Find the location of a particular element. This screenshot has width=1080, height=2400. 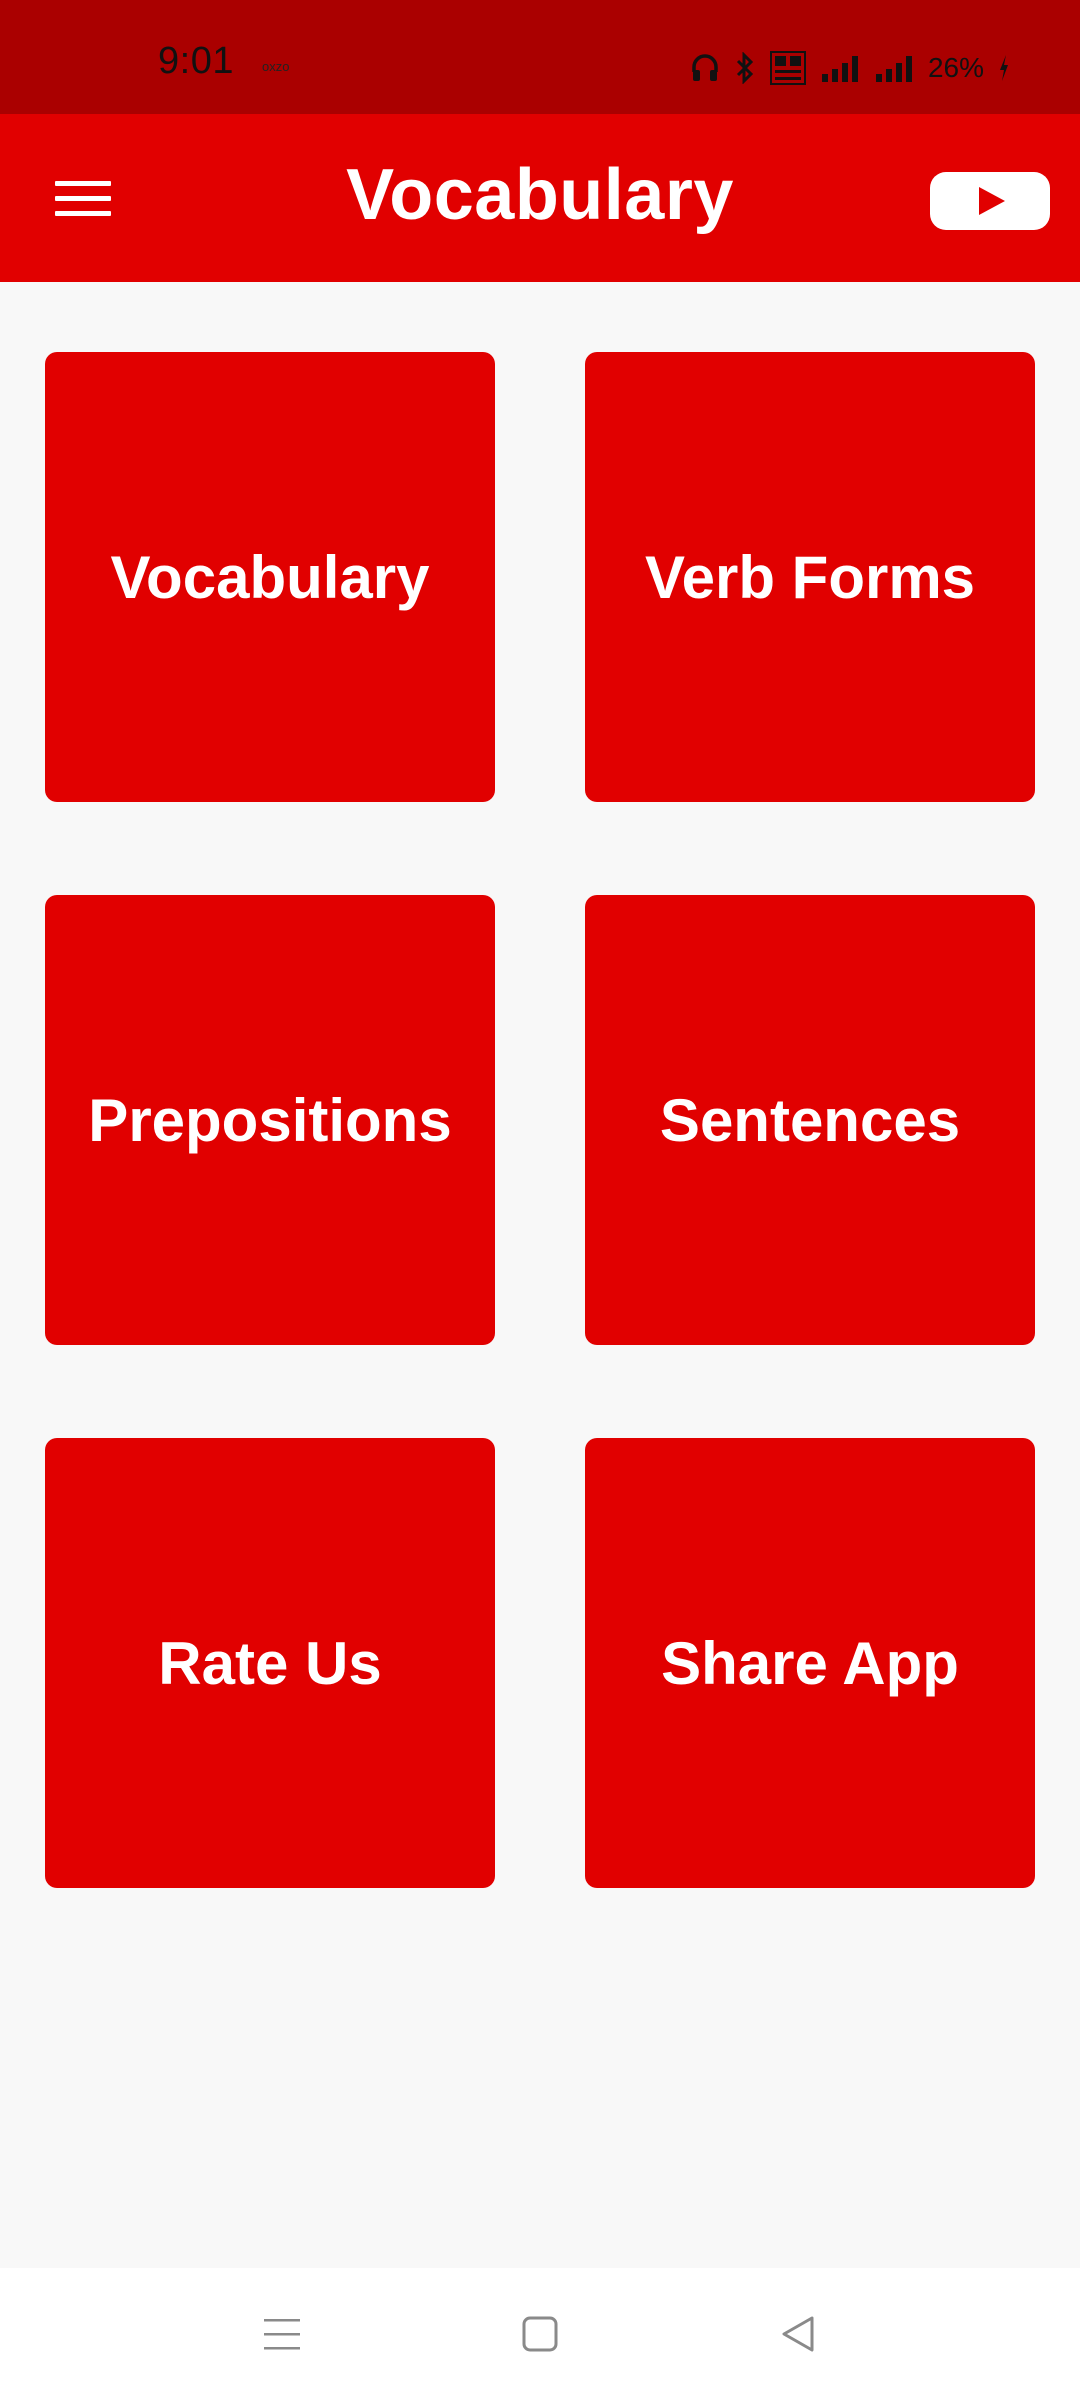

tile-prepositions: Prepositions is located at coordinates (270, 1120).